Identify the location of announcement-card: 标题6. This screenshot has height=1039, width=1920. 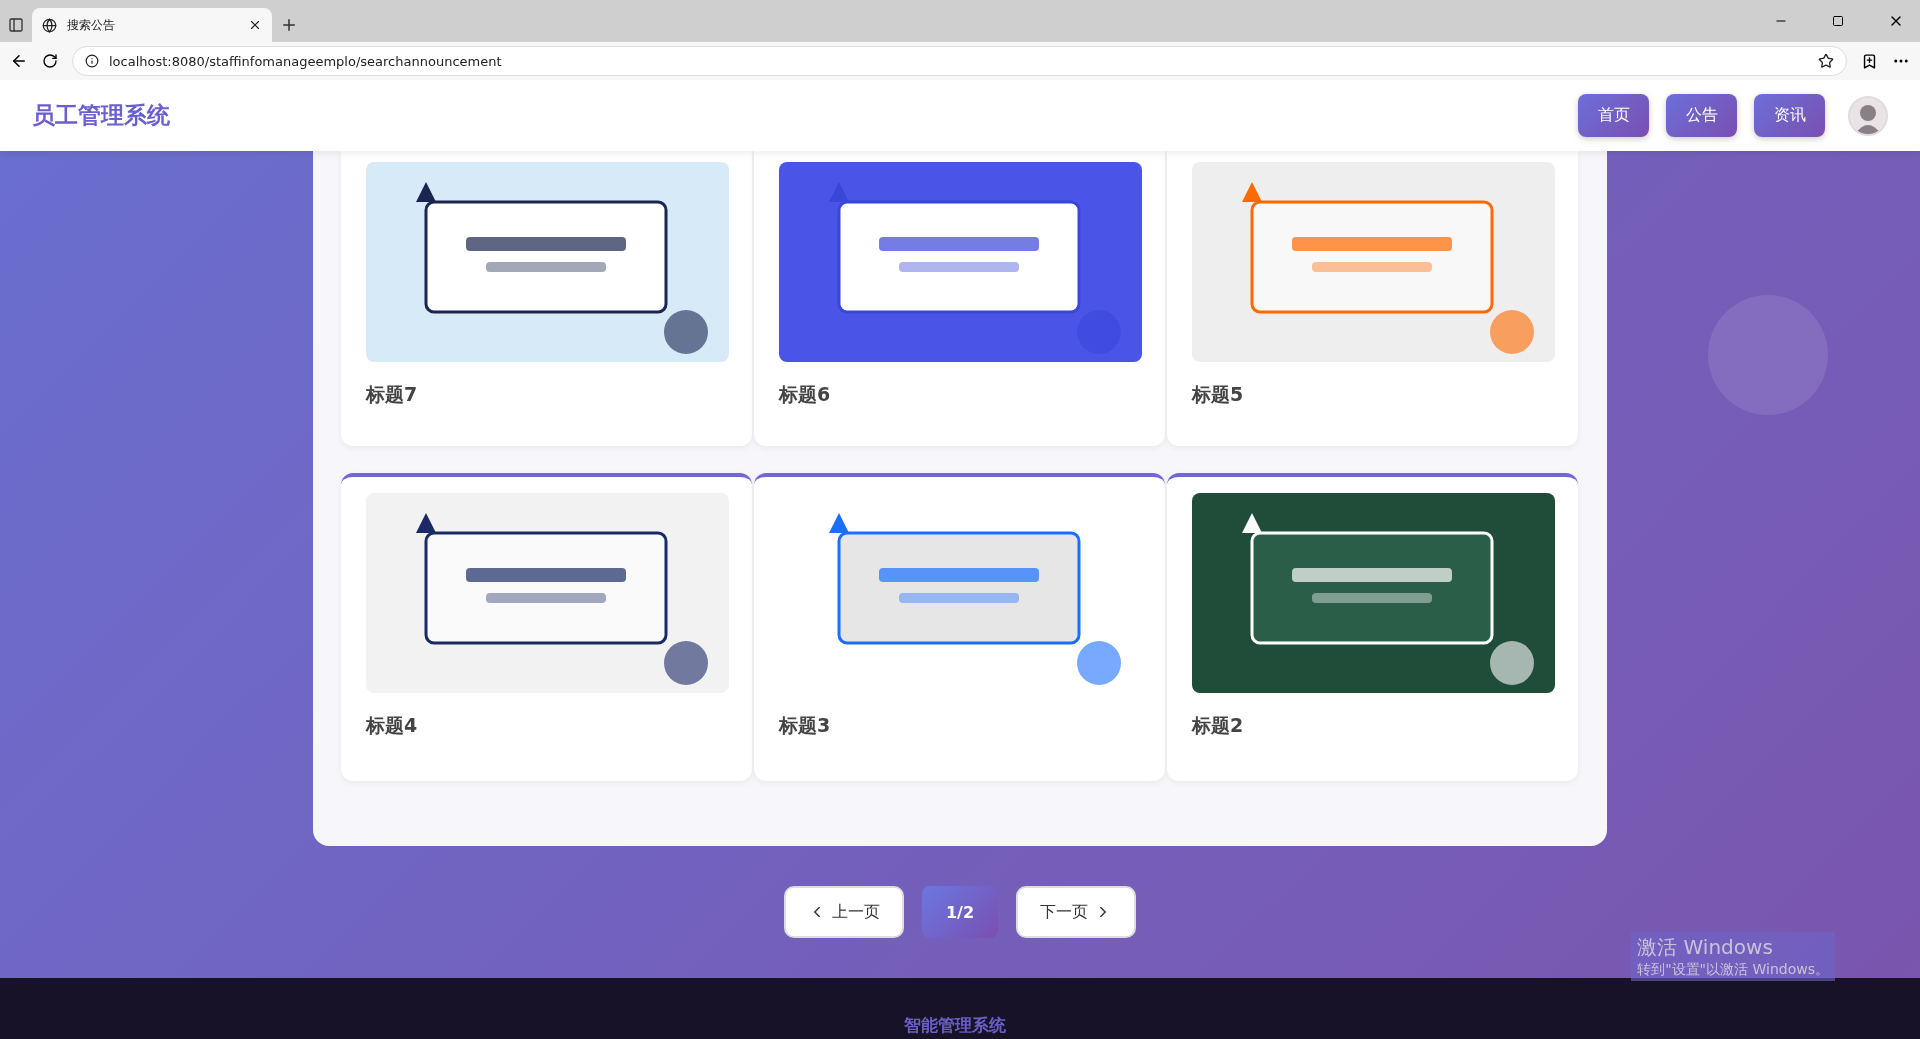
(959, 298).